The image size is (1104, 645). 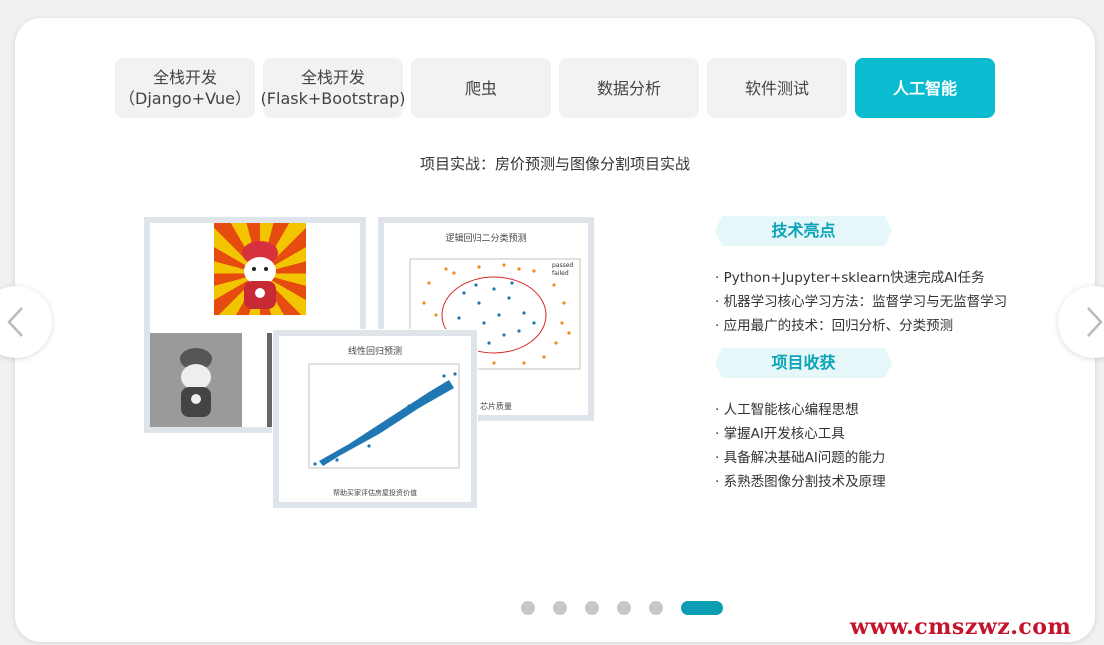 I want to click on linear-scatter, so click(x=384, y=416).